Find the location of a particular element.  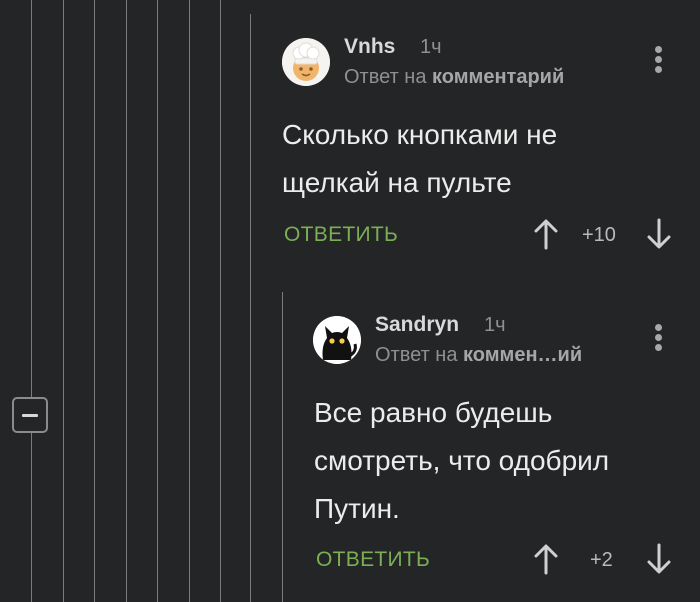

collapse-thread-button is located at coordinates (30, 415).